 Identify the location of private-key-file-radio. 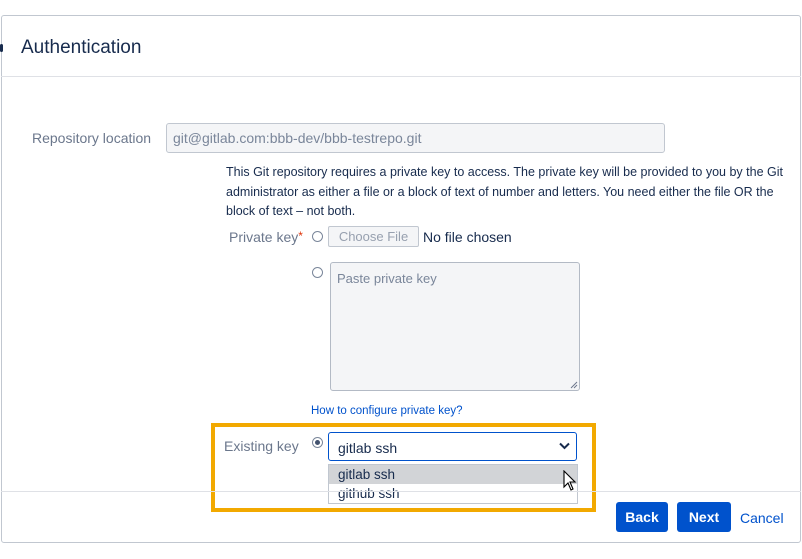
(317, 236).